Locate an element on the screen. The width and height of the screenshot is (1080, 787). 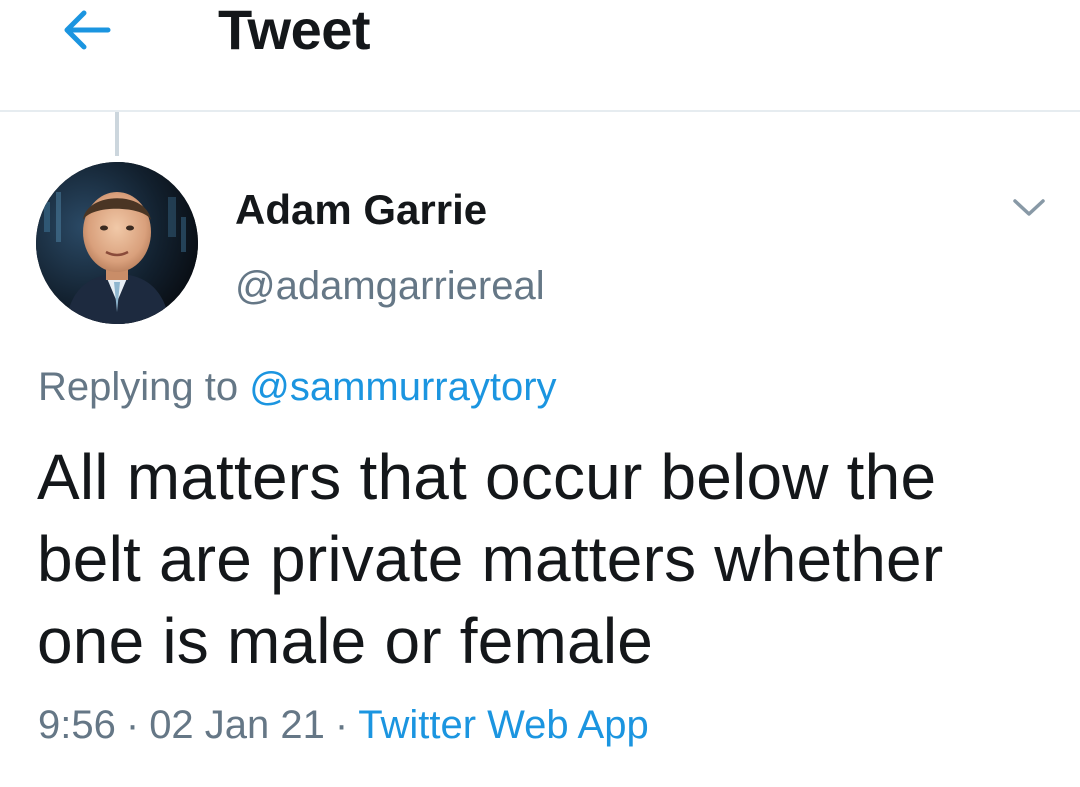
profile-photo is located at coordinates (117, 243).